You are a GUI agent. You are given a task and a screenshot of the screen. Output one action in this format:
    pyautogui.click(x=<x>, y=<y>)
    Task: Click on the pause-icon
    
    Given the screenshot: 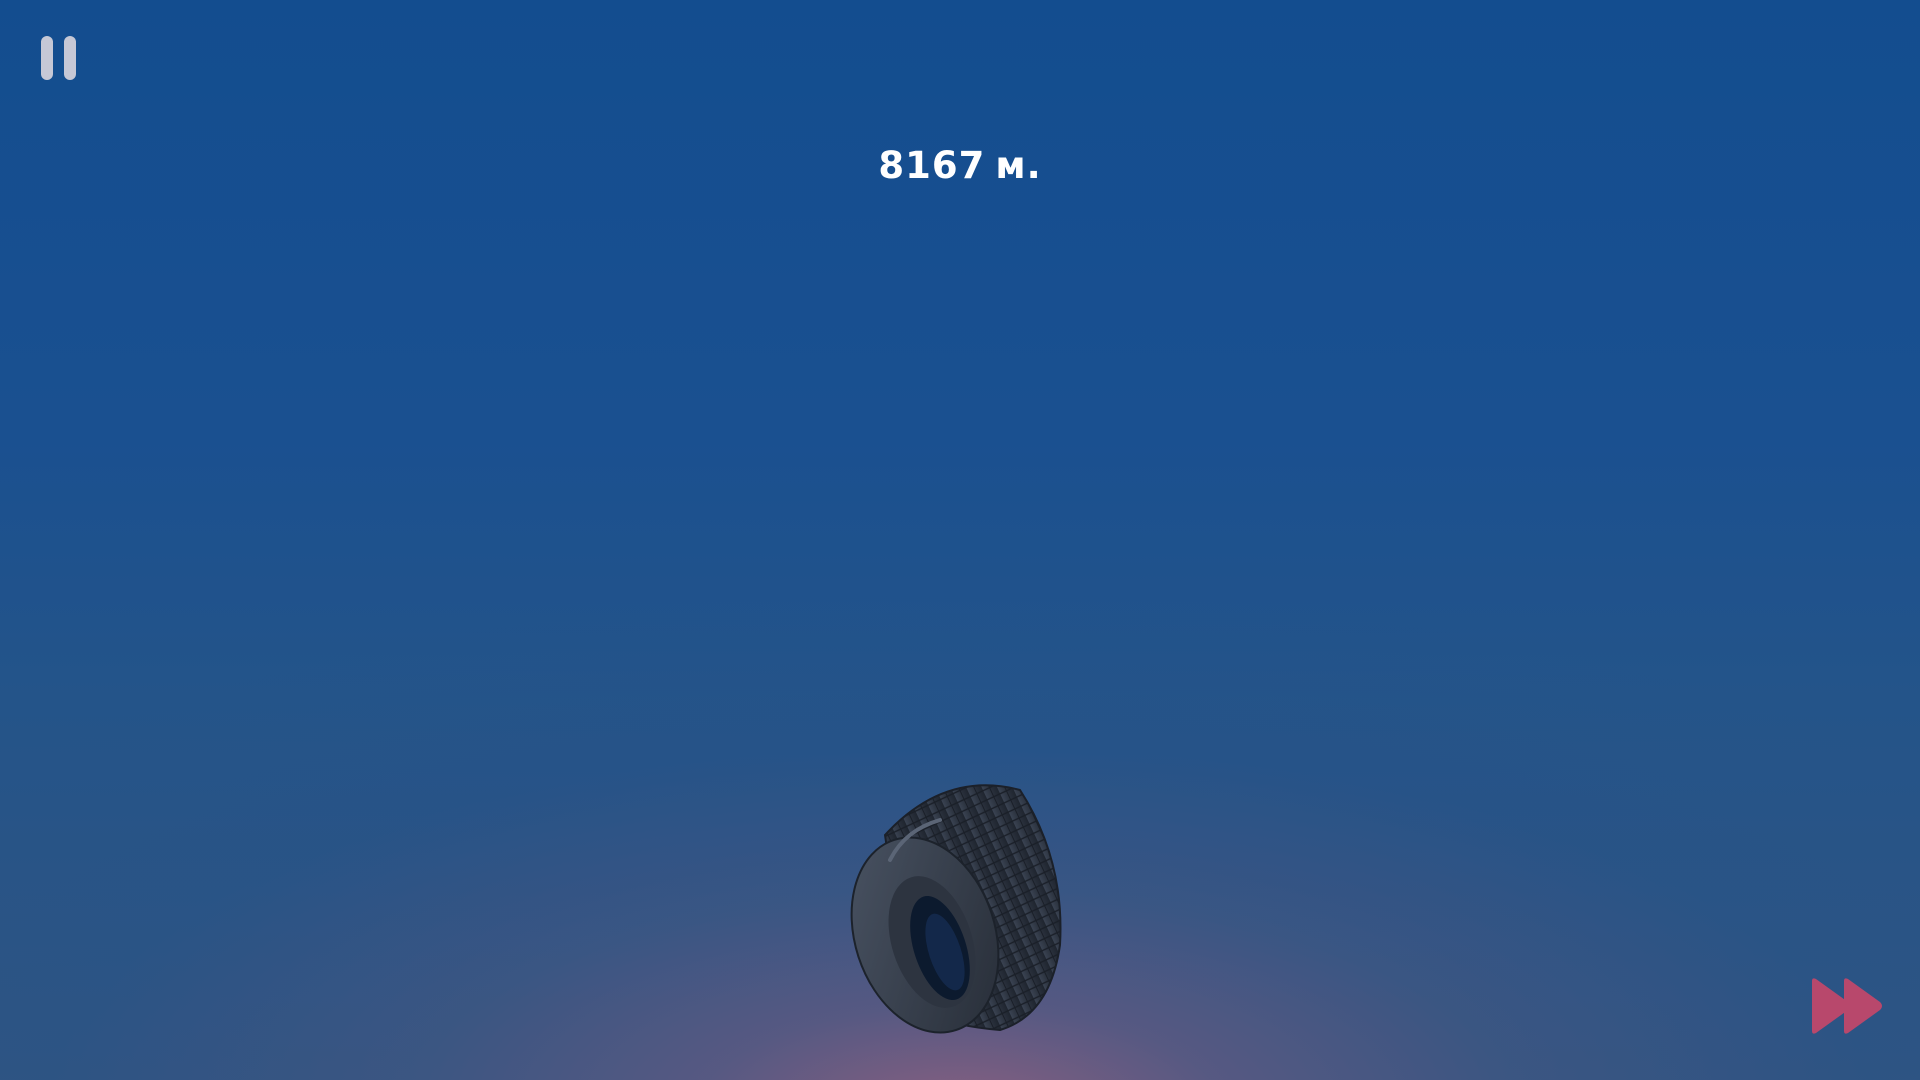 What is the action you would take?
    pyautogui.click(x=47, y=58)
    